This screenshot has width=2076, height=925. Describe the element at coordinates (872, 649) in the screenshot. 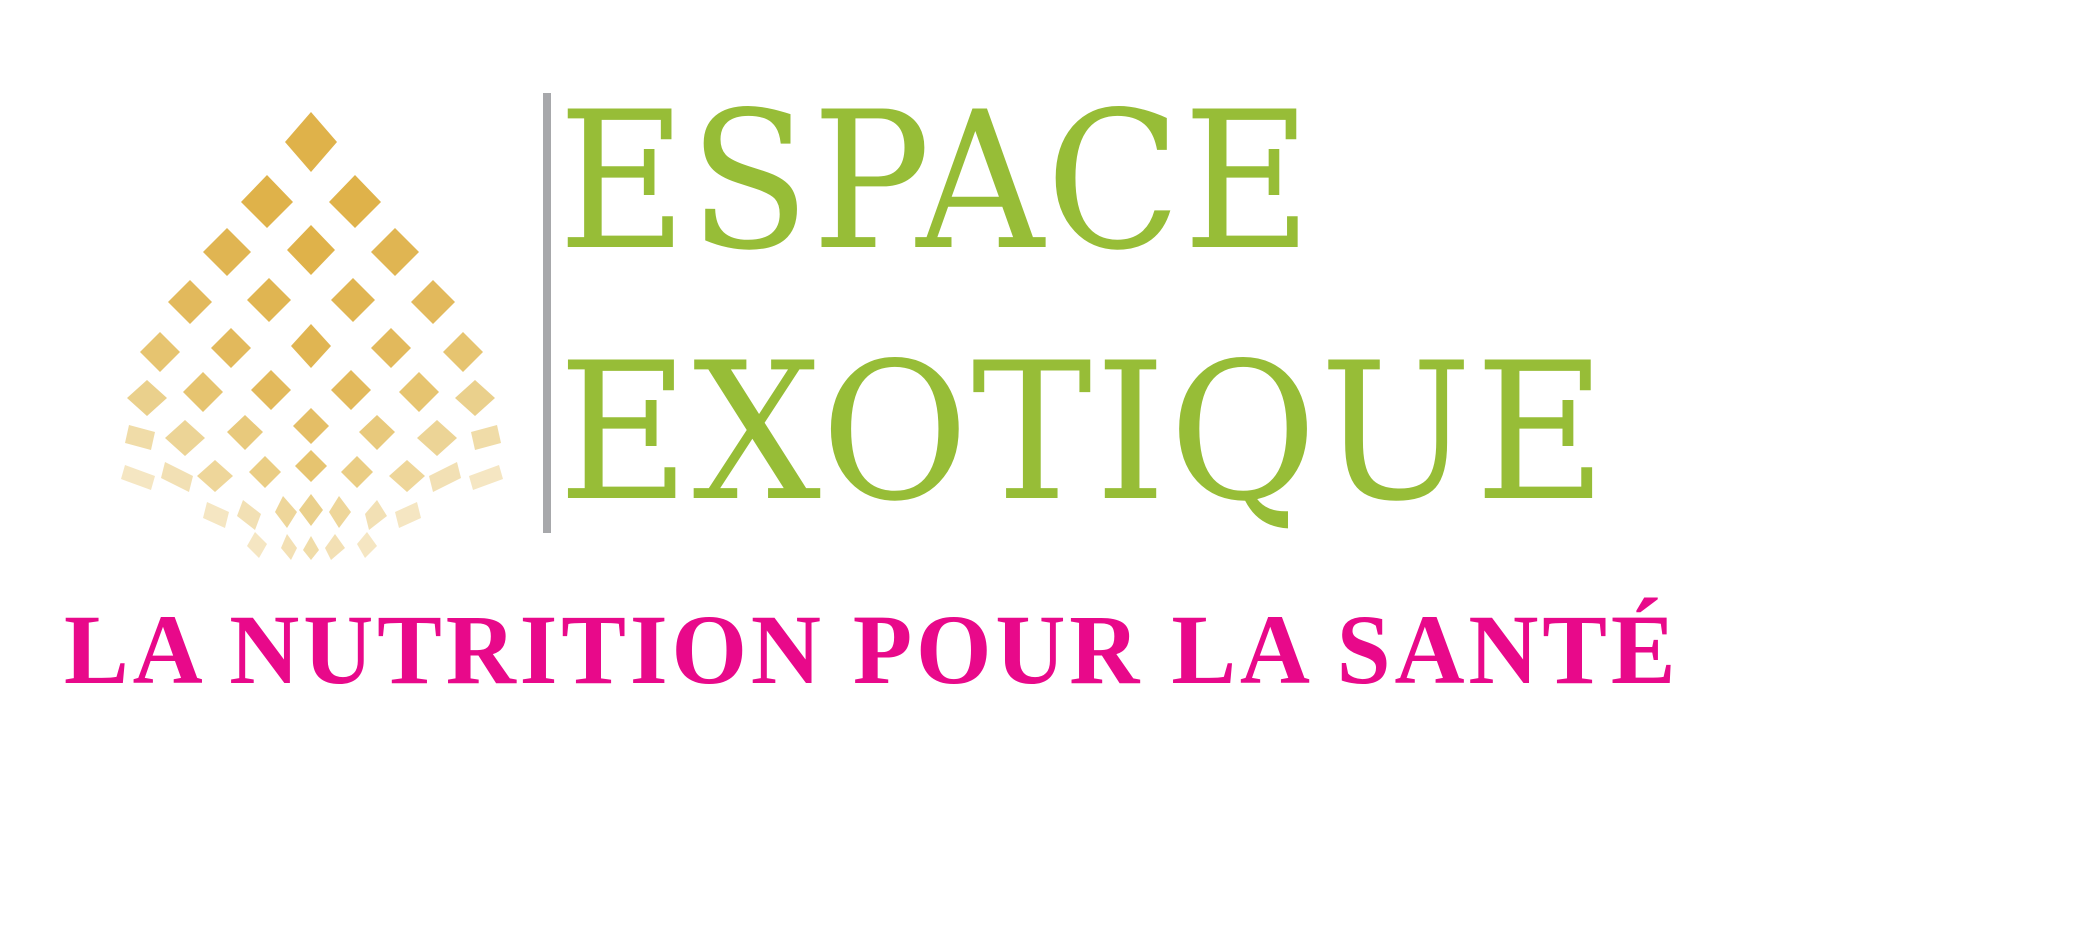

I see `tagline: LA NUTRITION POUR LA SANTÉ` at that location.